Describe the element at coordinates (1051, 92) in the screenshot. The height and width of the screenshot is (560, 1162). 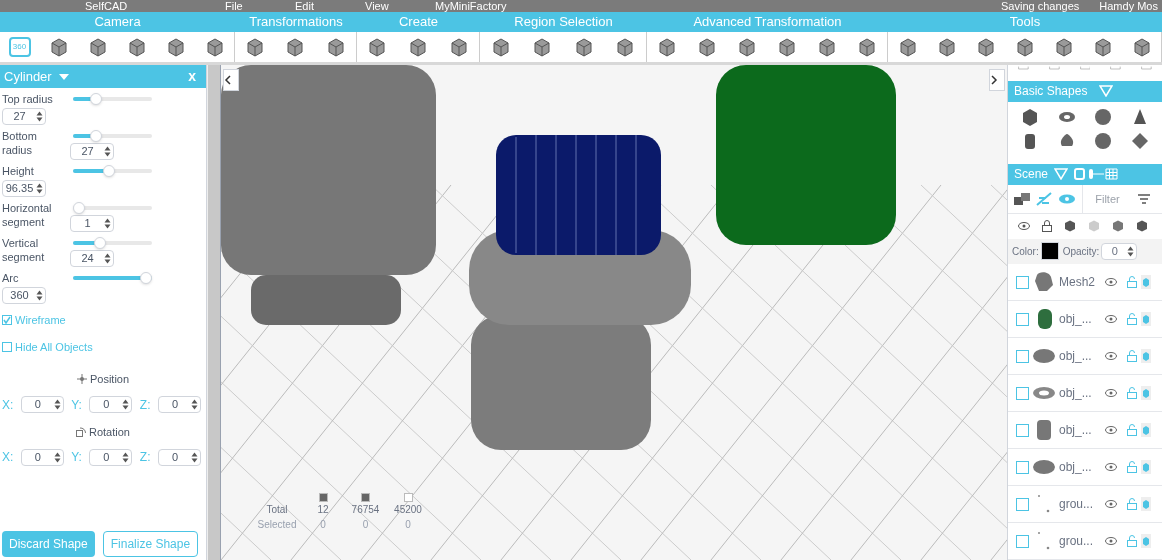
I see `section-title: Basic Shapes` at that location.